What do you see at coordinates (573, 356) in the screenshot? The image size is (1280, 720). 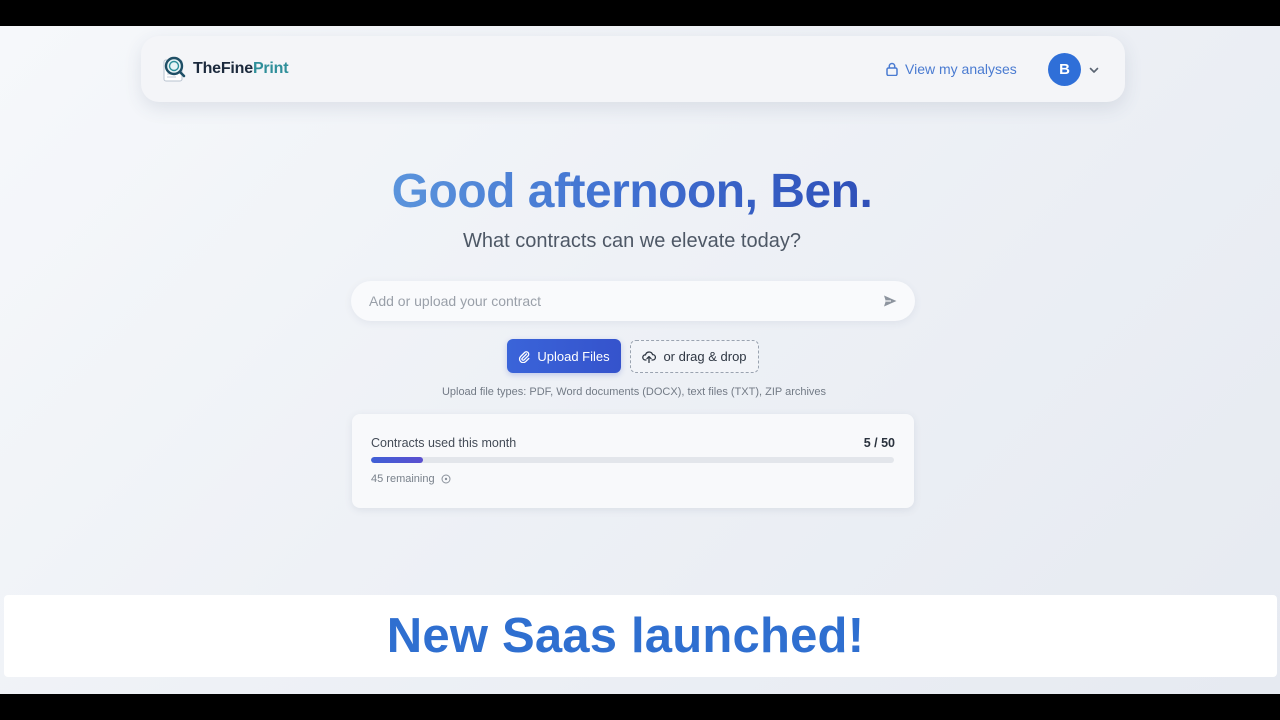 I see `upload-files-label: Upload Files` at bounding box center [573, 356].